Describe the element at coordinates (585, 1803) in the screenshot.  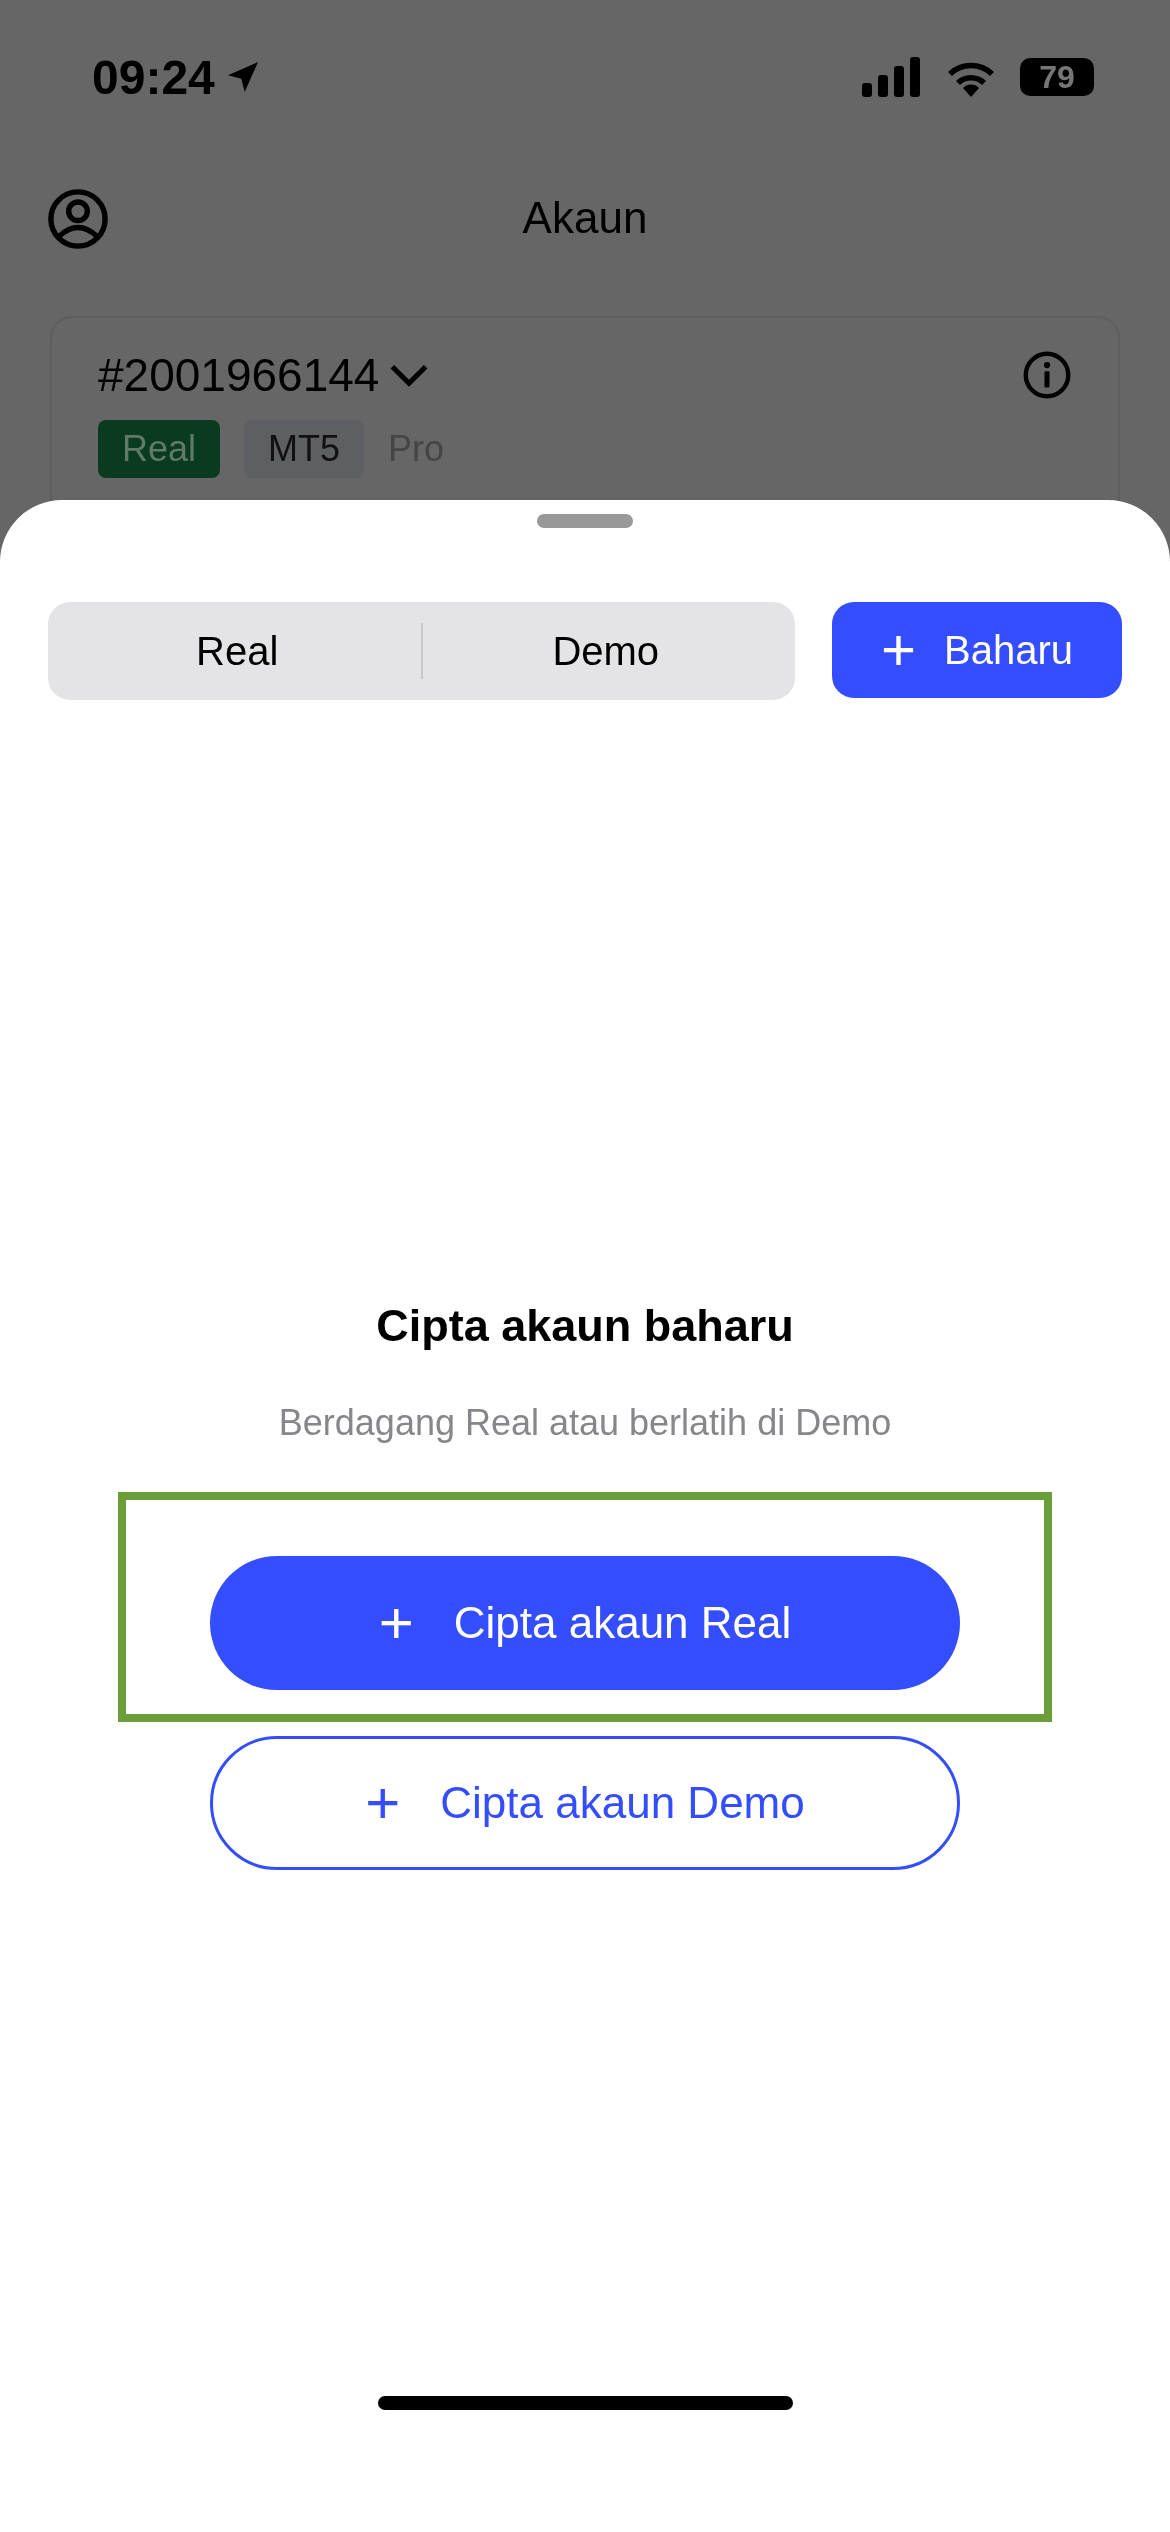
I see `create-account-button: + Cipta akaun Demo` at that location.